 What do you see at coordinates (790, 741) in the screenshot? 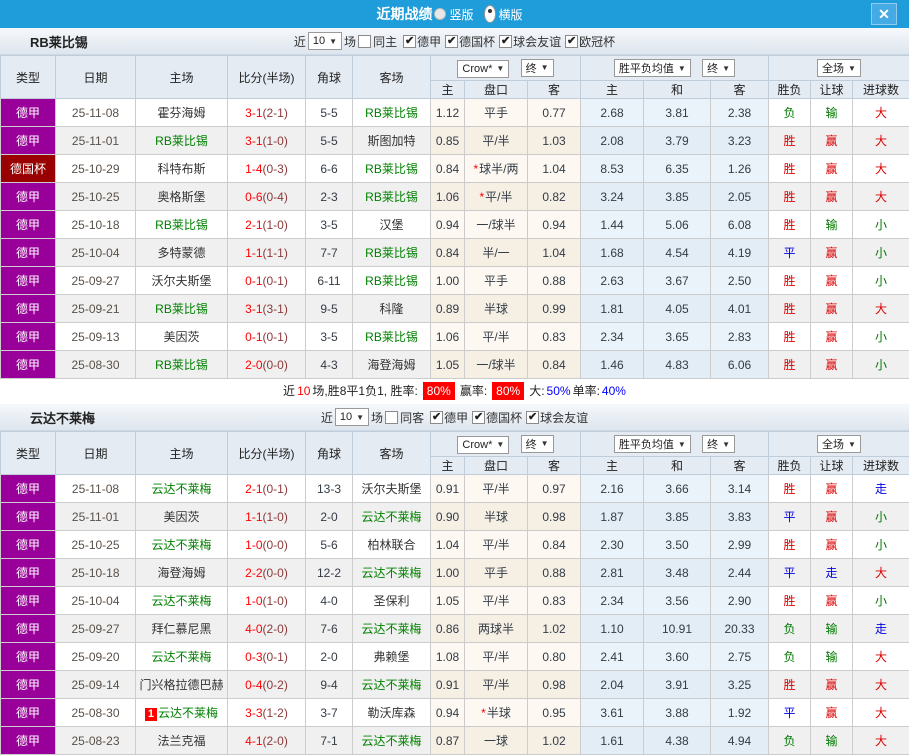
I see `result-cell: 负` at bounding box center [790, 741].